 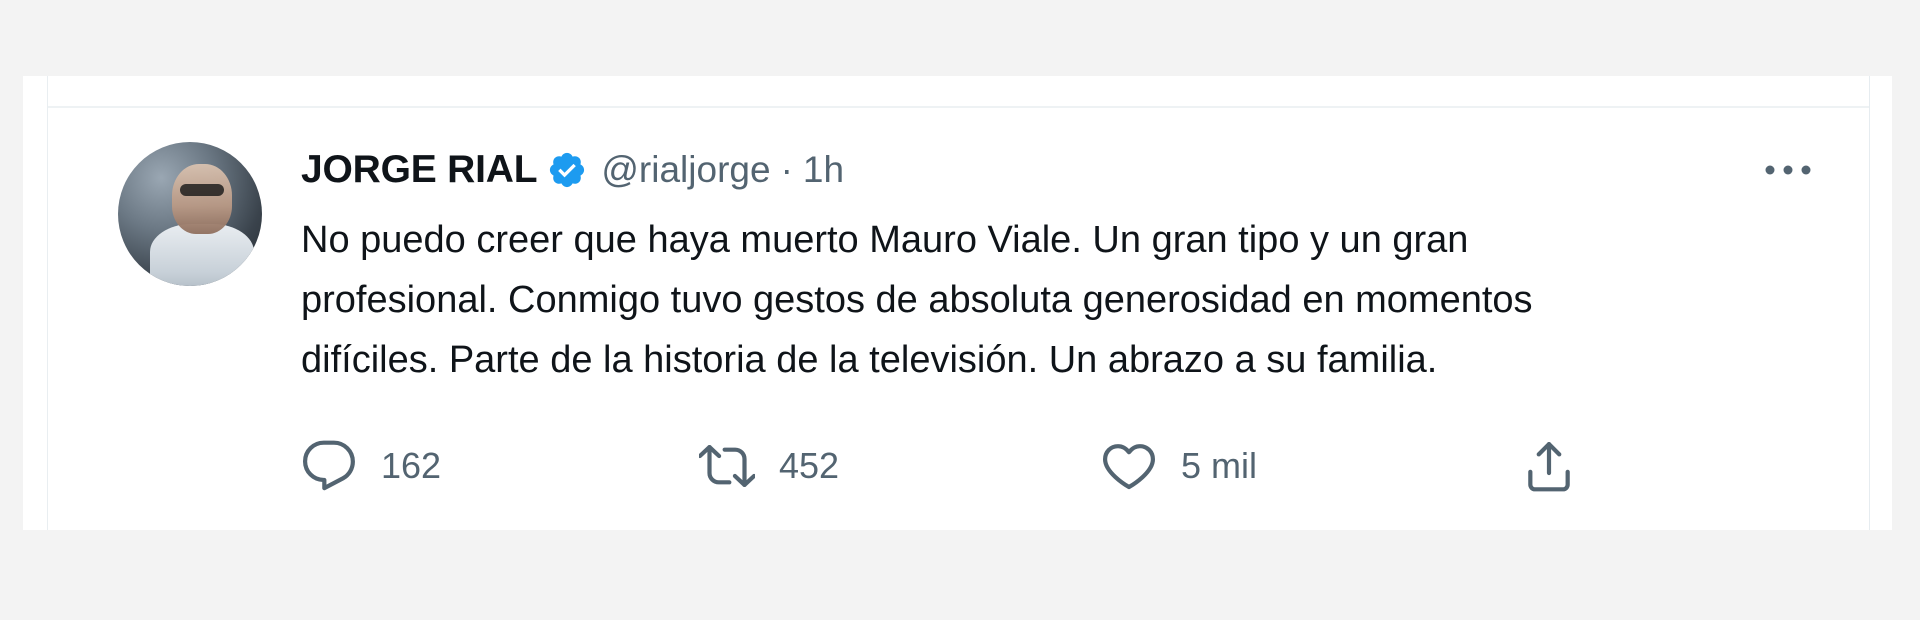 I want to click on retweet-count: 452, so click(x=809, y=465).